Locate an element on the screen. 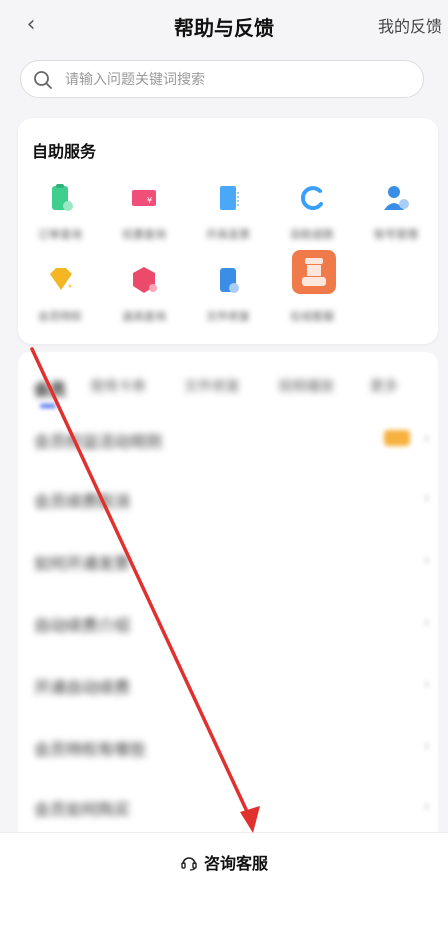 The width and height of the screenshot is (448, 930). service-label: 开具发票 is located at coordinates (228, 234).